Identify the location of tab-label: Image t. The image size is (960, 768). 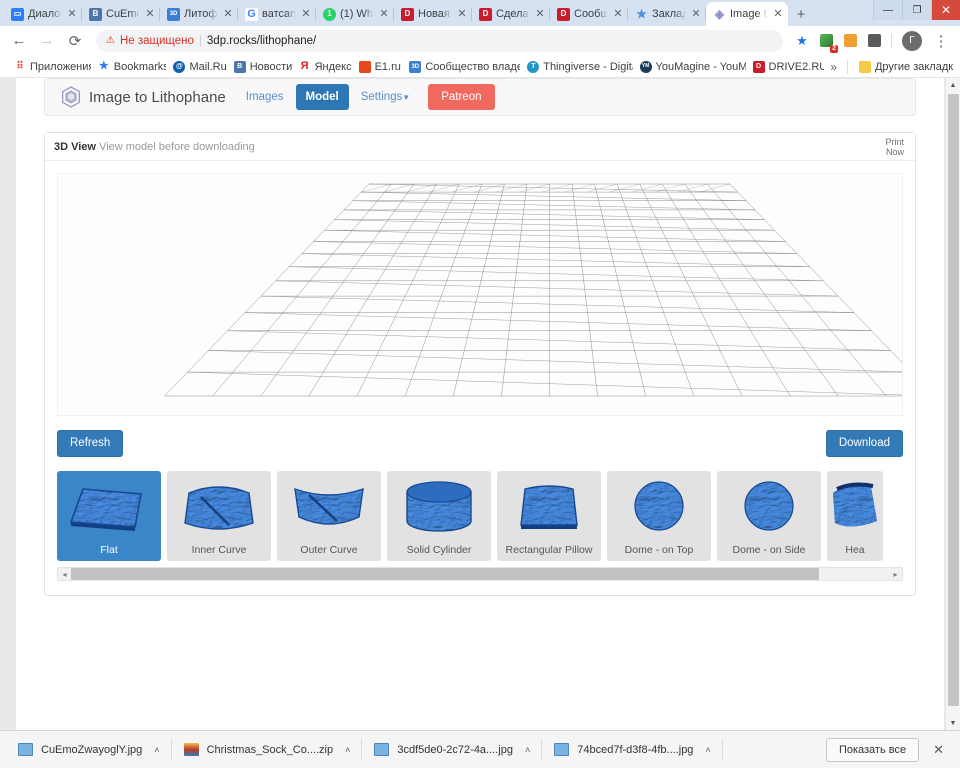
(748, 14).